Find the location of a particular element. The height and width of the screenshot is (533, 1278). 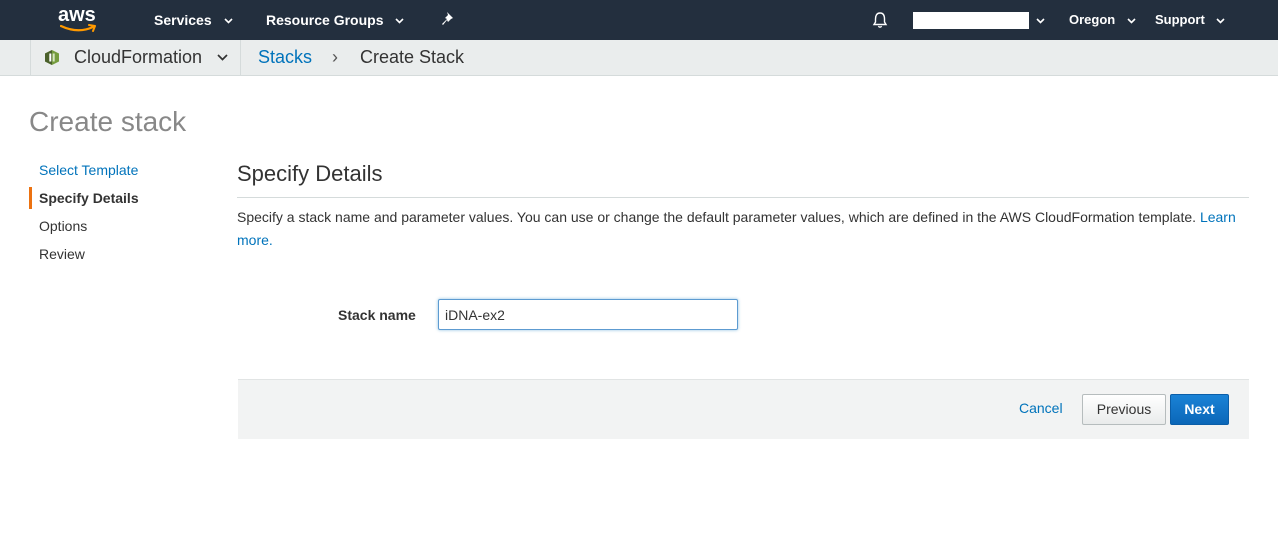

resource-groups-menu: Resource Groups is located at coordinates (335, 20).